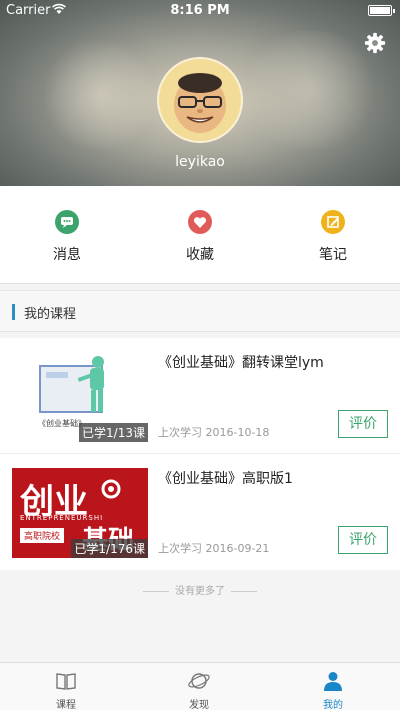  I want to click on pencil-square-icon, so click(333, 222).